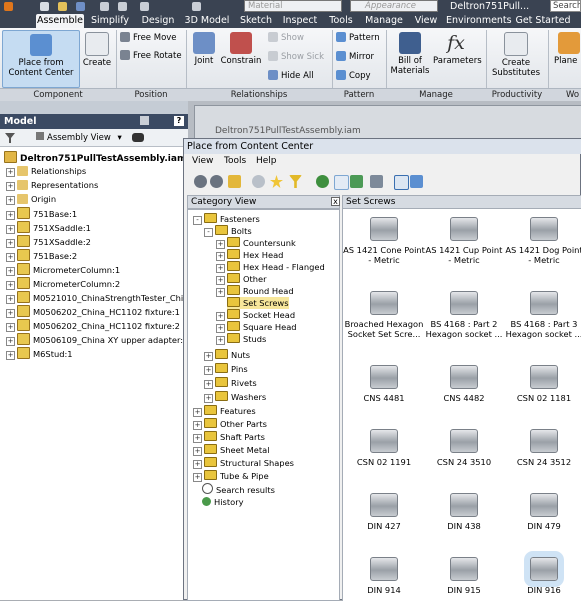 The width and height of the screenshot is (581, 601). I want to click on tree-item: + M0506109_China XY upper adapter:1, so click(97, 339).